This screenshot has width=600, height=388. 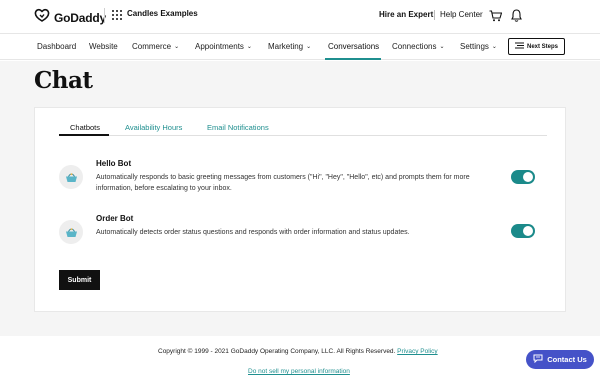 I want to click on nav-item-commerce: Commerce ⌄, so click(x=155, y=46).